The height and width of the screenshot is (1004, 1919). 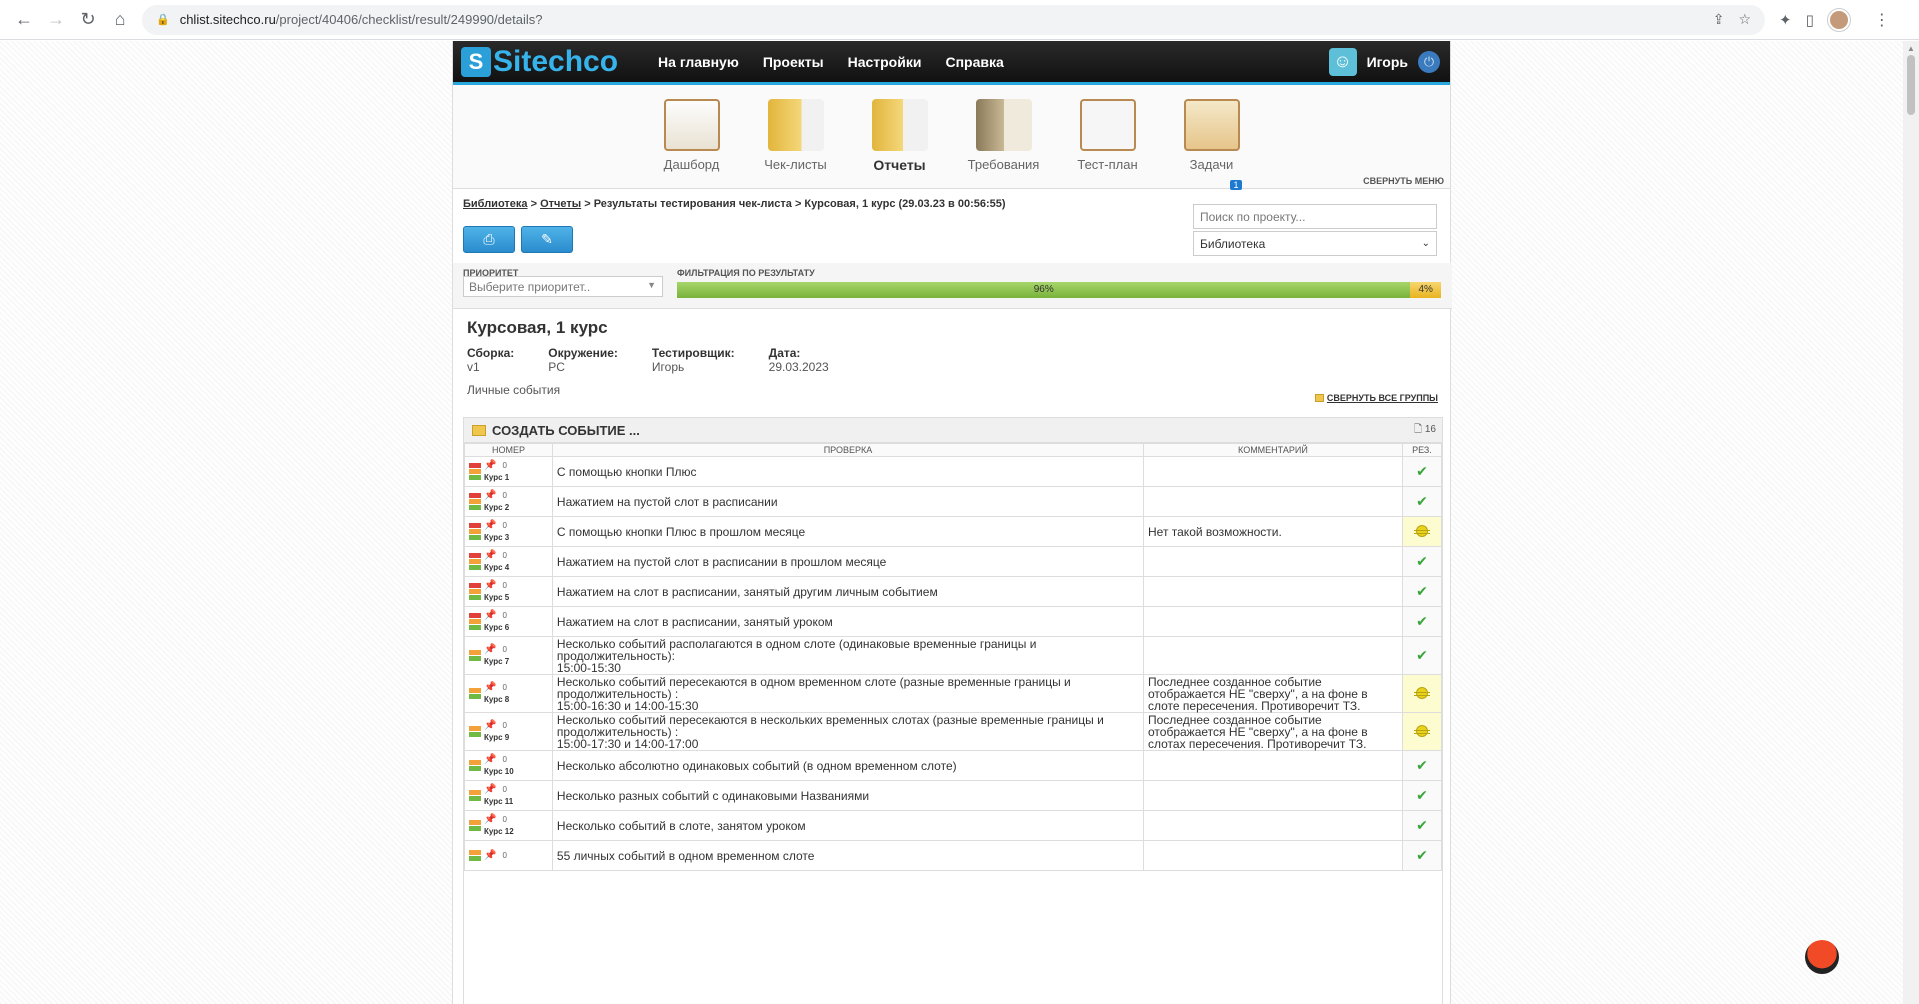 I want to click on tasks-count-badge: 1, so click(x=1236, y=185).